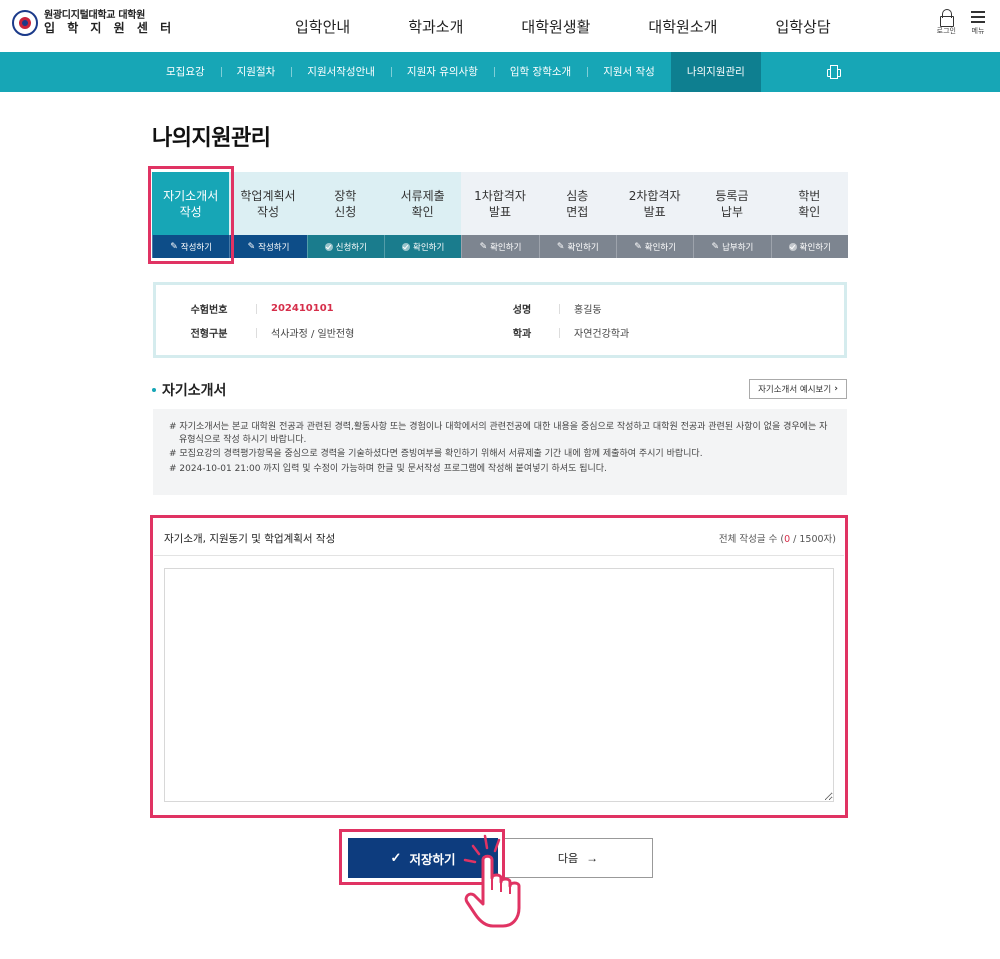  What do you see at coordinates (947, 17) in the screenshot?
I see `lock-icon` at bounding box center [947, 17].